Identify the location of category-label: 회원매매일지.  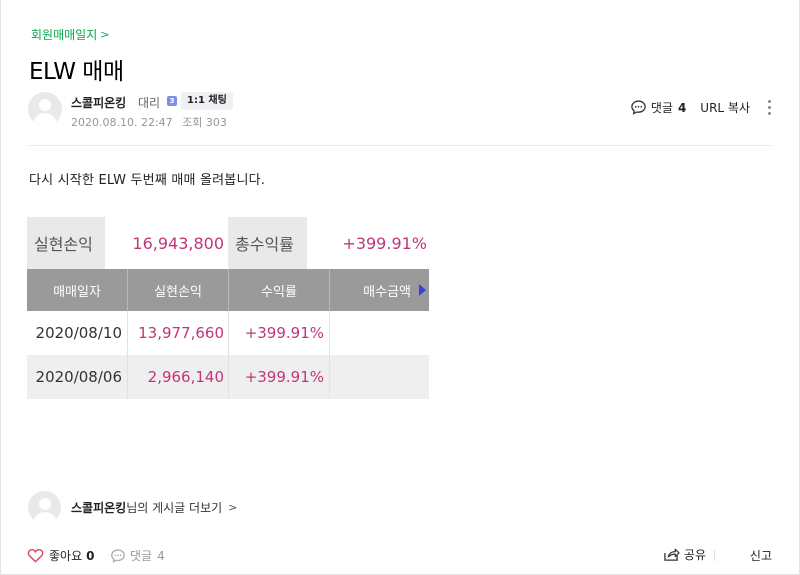
(64, 35).